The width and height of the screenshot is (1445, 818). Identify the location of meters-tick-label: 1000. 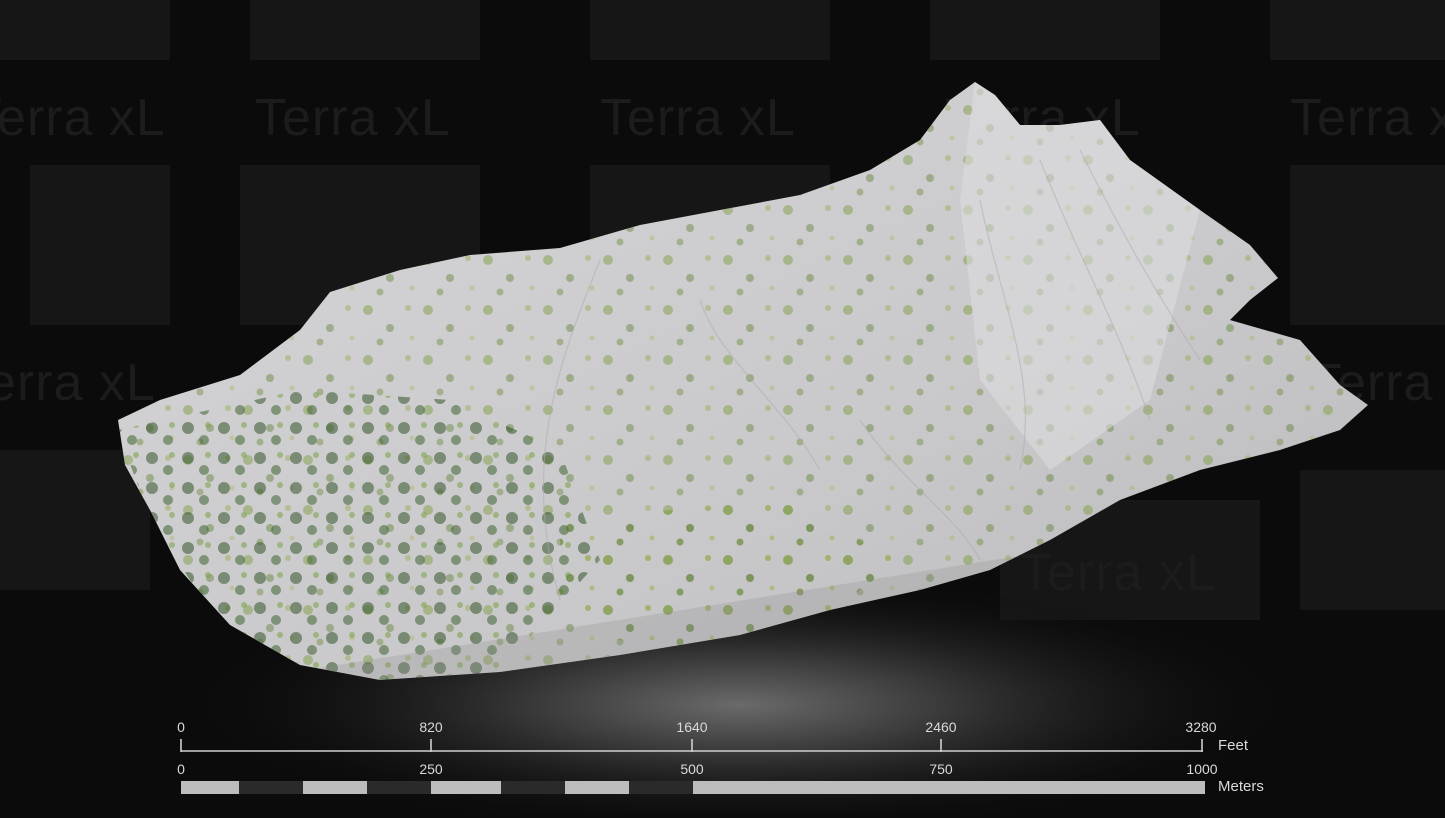
(1202, 769).